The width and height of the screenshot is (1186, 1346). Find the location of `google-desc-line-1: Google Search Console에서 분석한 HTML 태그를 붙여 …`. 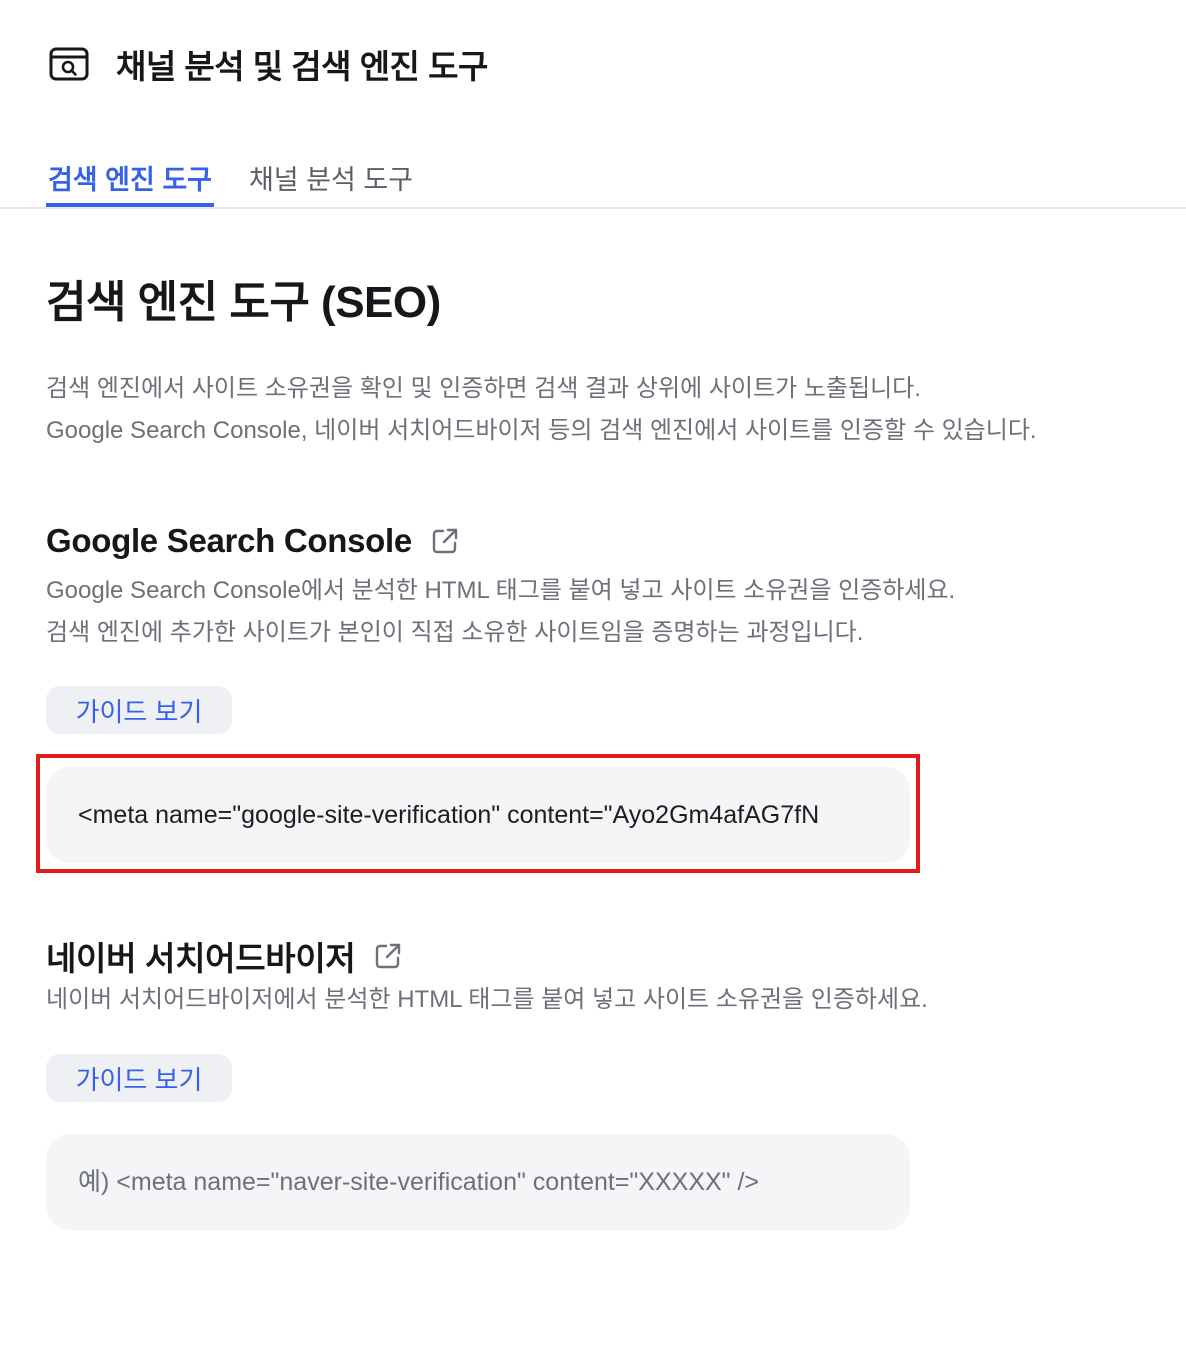

google-desc-line-1: Google Search Console에서 분석한 HTML 태그를 붙여 … is located at coordinates (501, 590).